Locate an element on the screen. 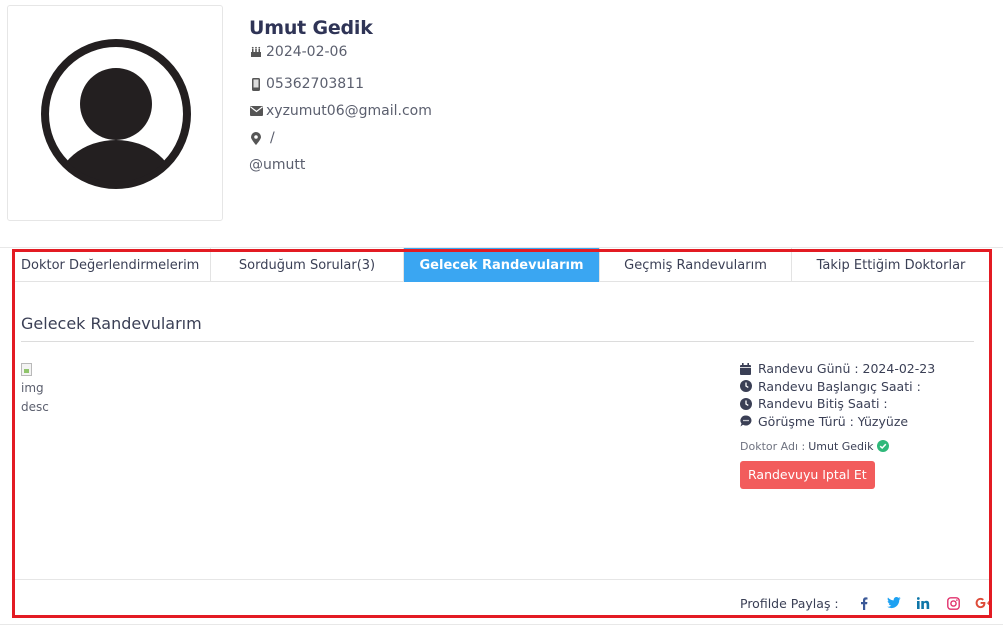 The image size is (1003, 627). email-text: xyzumut06@gmail.com is located at coordinates (349, 111).